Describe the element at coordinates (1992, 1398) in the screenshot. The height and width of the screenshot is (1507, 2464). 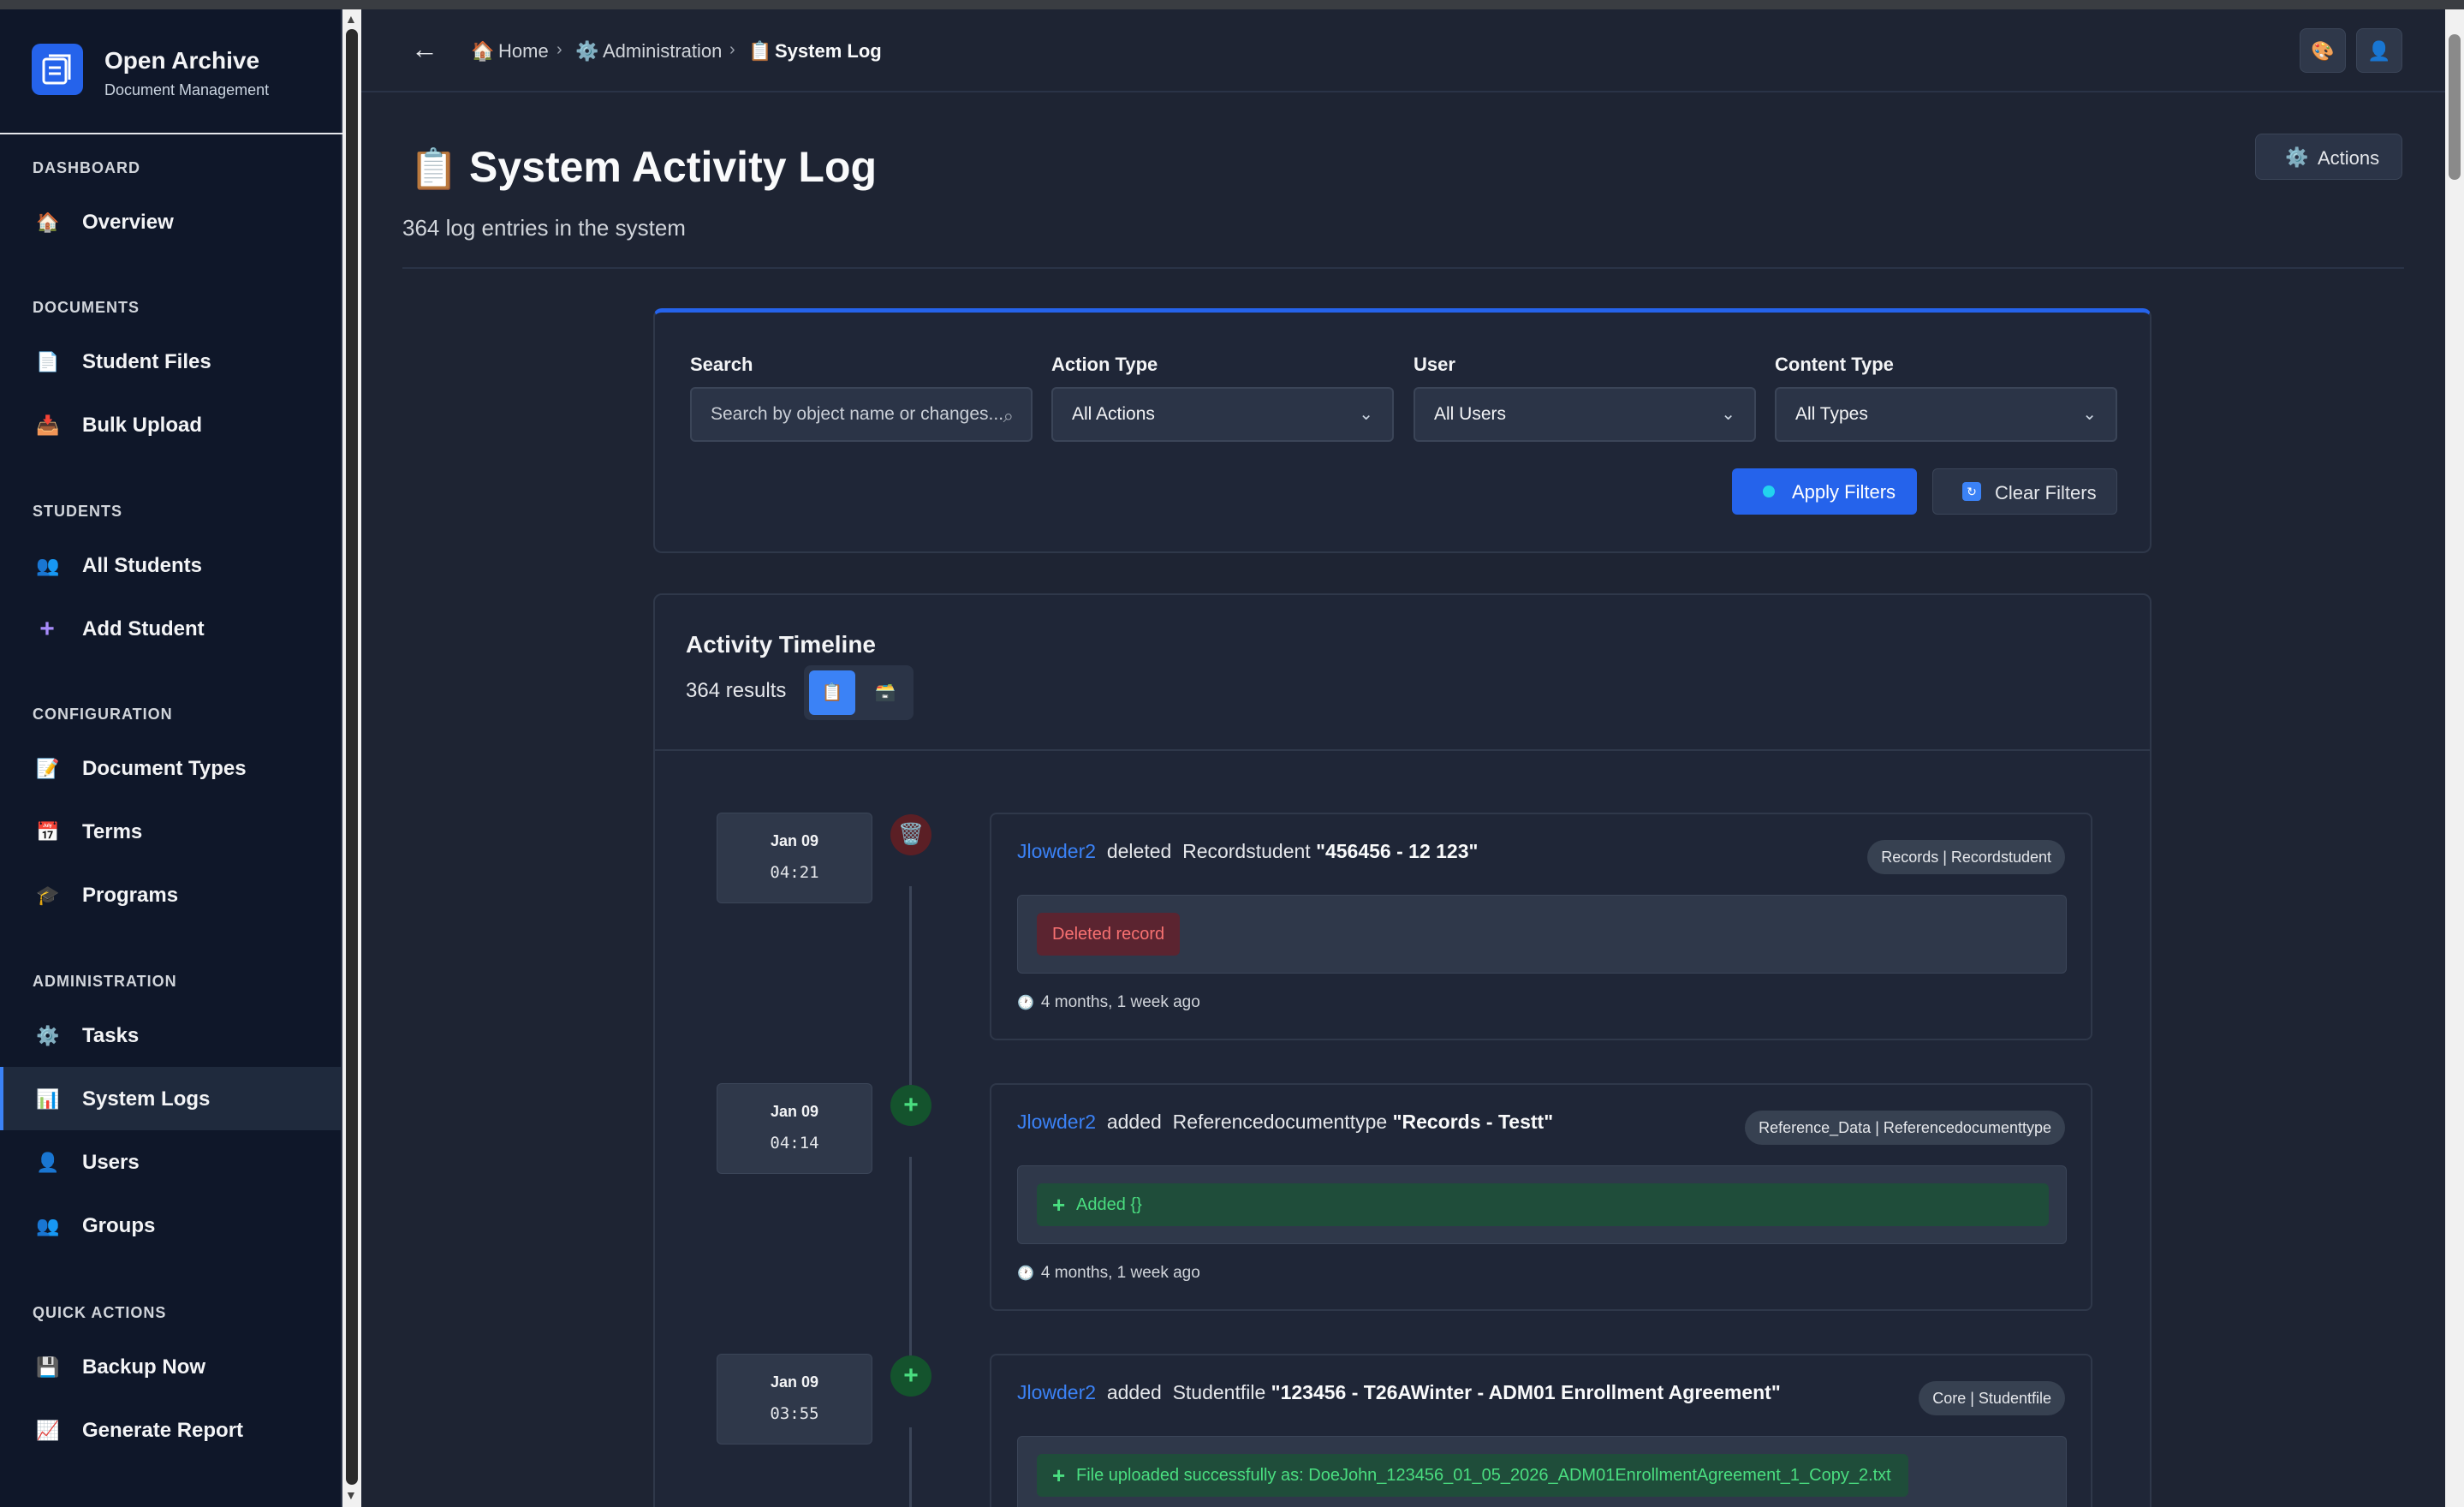
I see `content-type-badge: Core | Studentfile` at that location.